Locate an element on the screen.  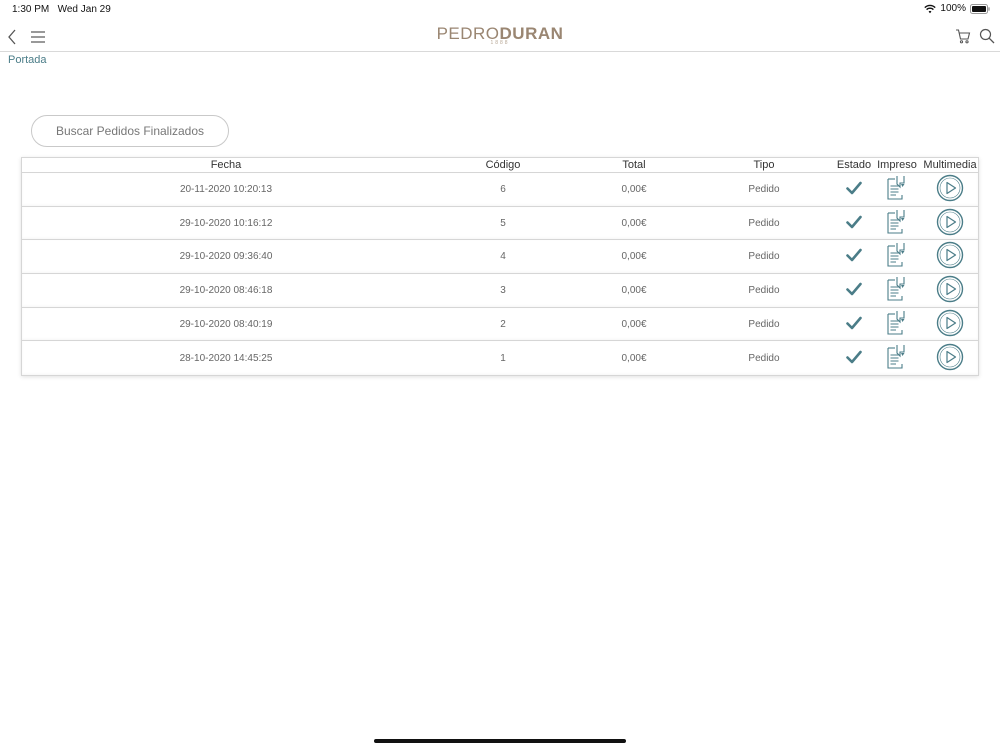
status-right: 100% is located at coordinates (957, 8).